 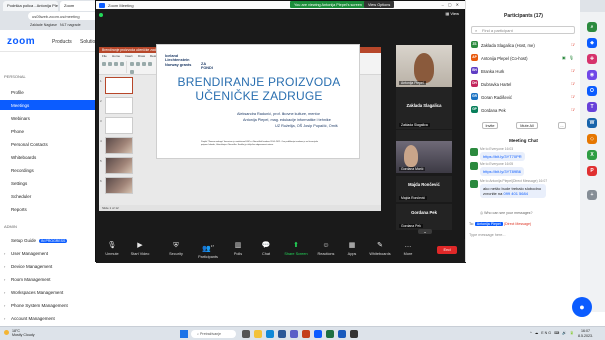 What do you see at coordinates (424, 108) in the screenshot?
I see `video-tile-zaklada: Zaklada Slagalica Zaklada Slagalica` at bounding box center [424, 108].